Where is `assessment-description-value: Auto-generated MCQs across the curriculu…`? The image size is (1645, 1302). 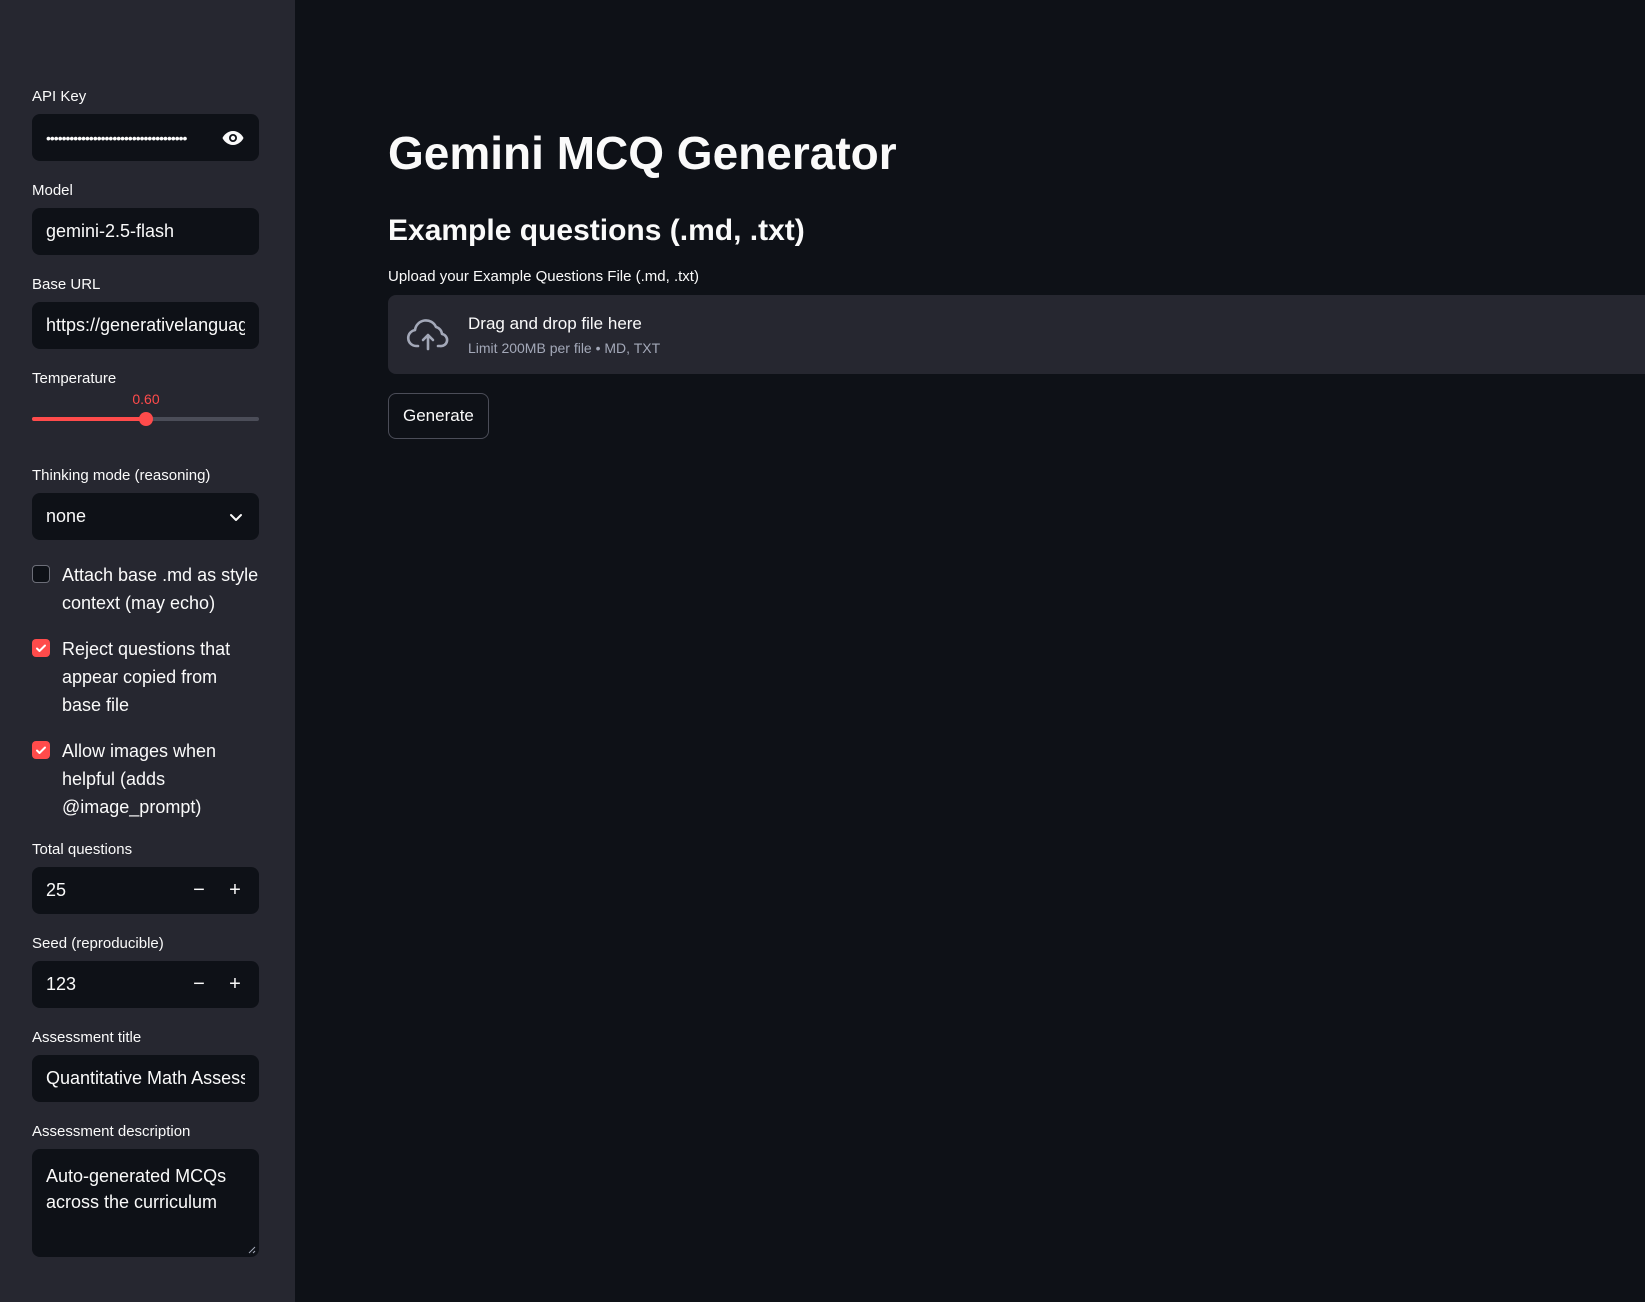
assessment-description-value: Auto-generated MCQs across the curriculu… is located at coordinates (136, 1189).